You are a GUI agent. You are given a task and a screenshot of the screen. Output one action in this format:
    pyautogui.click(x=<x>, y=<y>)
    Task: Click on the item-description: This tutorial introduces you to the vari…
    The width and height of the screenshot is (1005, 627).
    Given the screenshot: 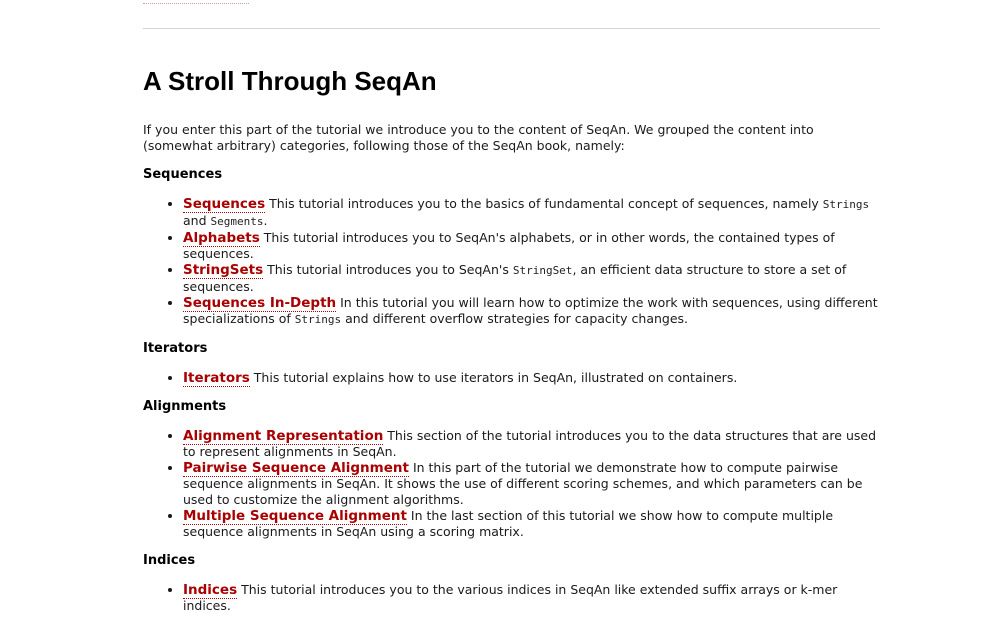 What is the action you would take?
    pyautogui.click(x=510, y=597)
    